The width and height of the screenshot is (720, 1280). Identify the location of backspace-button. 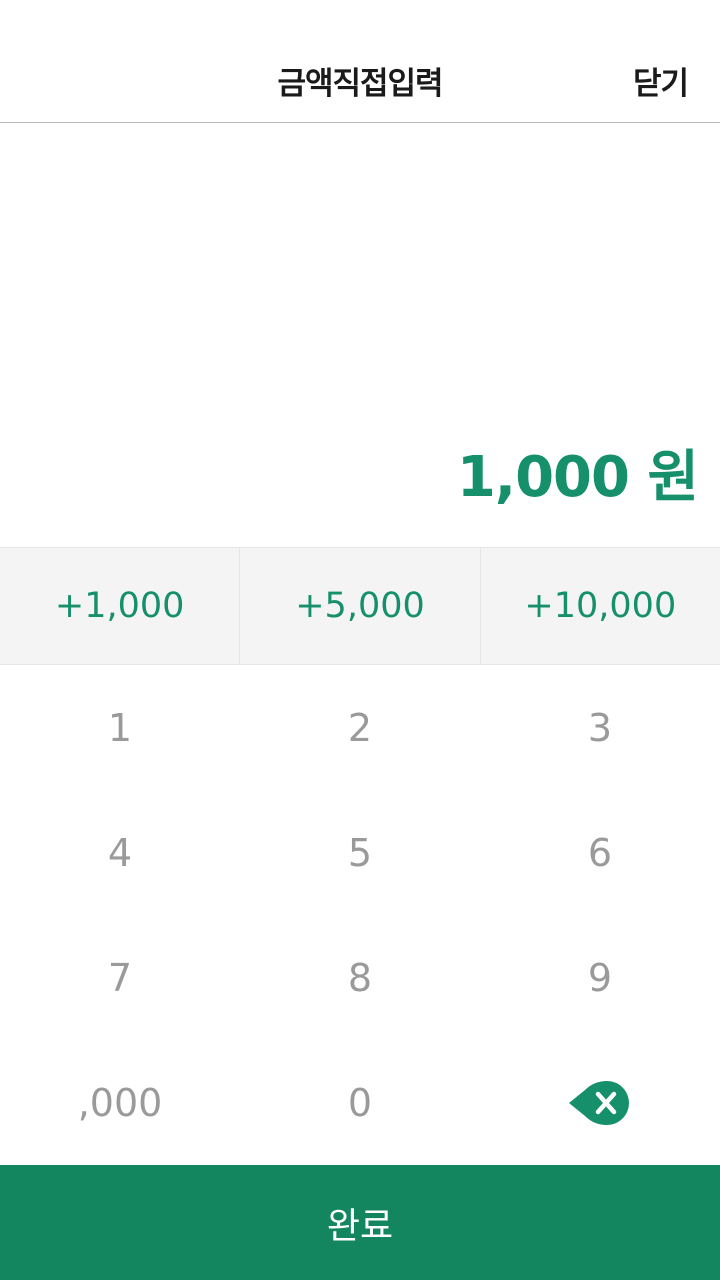
(600, 1102).